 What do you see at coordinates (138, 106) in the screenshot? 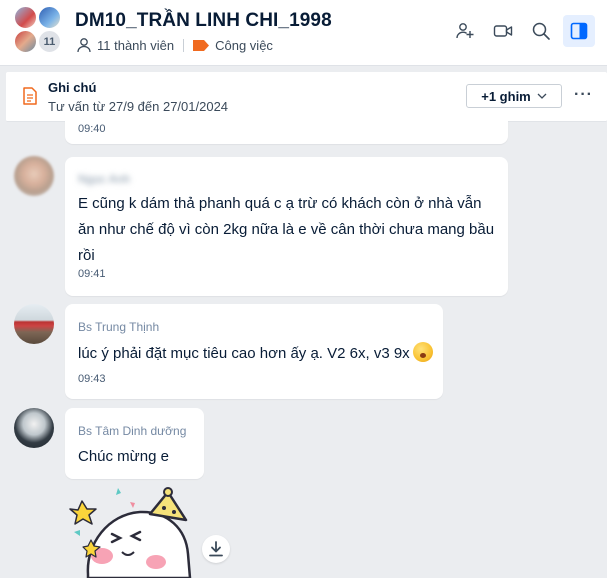
I see `pinned-note-text: Tư vấn từ 27/9 đến 27/01/2024` at bounding box center [138, 106].